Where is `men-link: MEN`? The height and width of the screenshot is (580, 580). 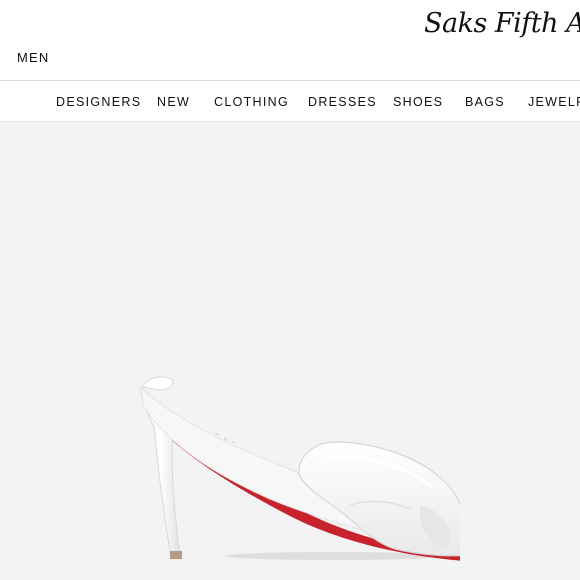 men-link: MEN is located at coordinates (33, 57).